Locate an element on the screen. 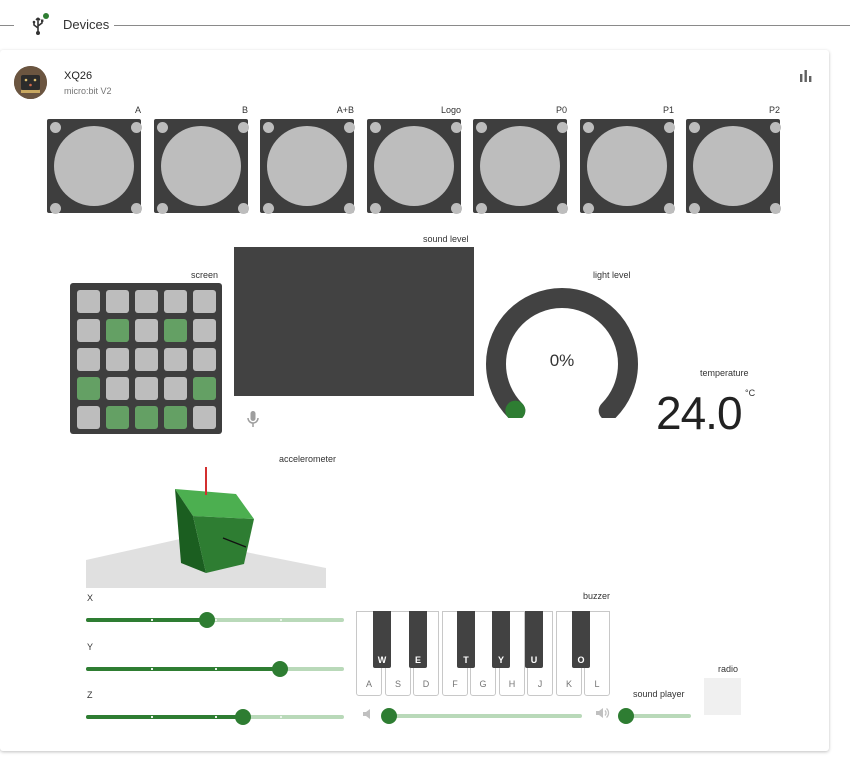 Image resolution: width=850 pixels, height=761 pixels. light-level-value: 0% is located at coordinates (562, 360).